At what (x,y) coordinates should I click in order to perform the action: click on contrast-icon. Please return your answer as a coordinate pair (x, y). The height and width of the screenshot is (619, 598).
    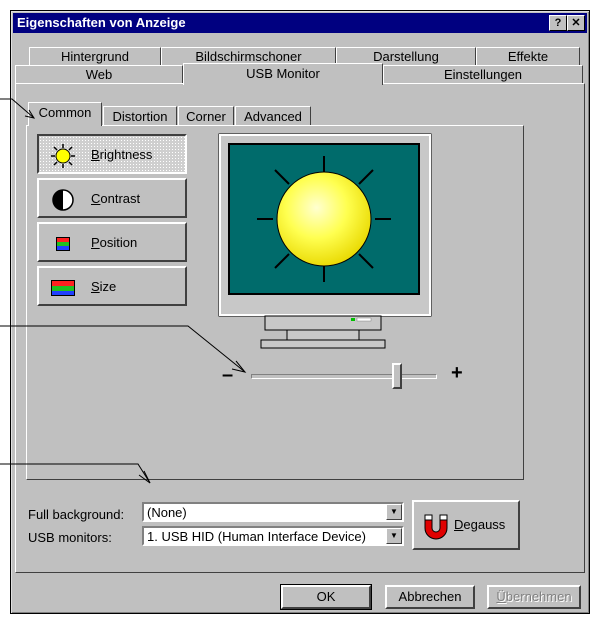
    Looking at the image, I should click on (63, 200).